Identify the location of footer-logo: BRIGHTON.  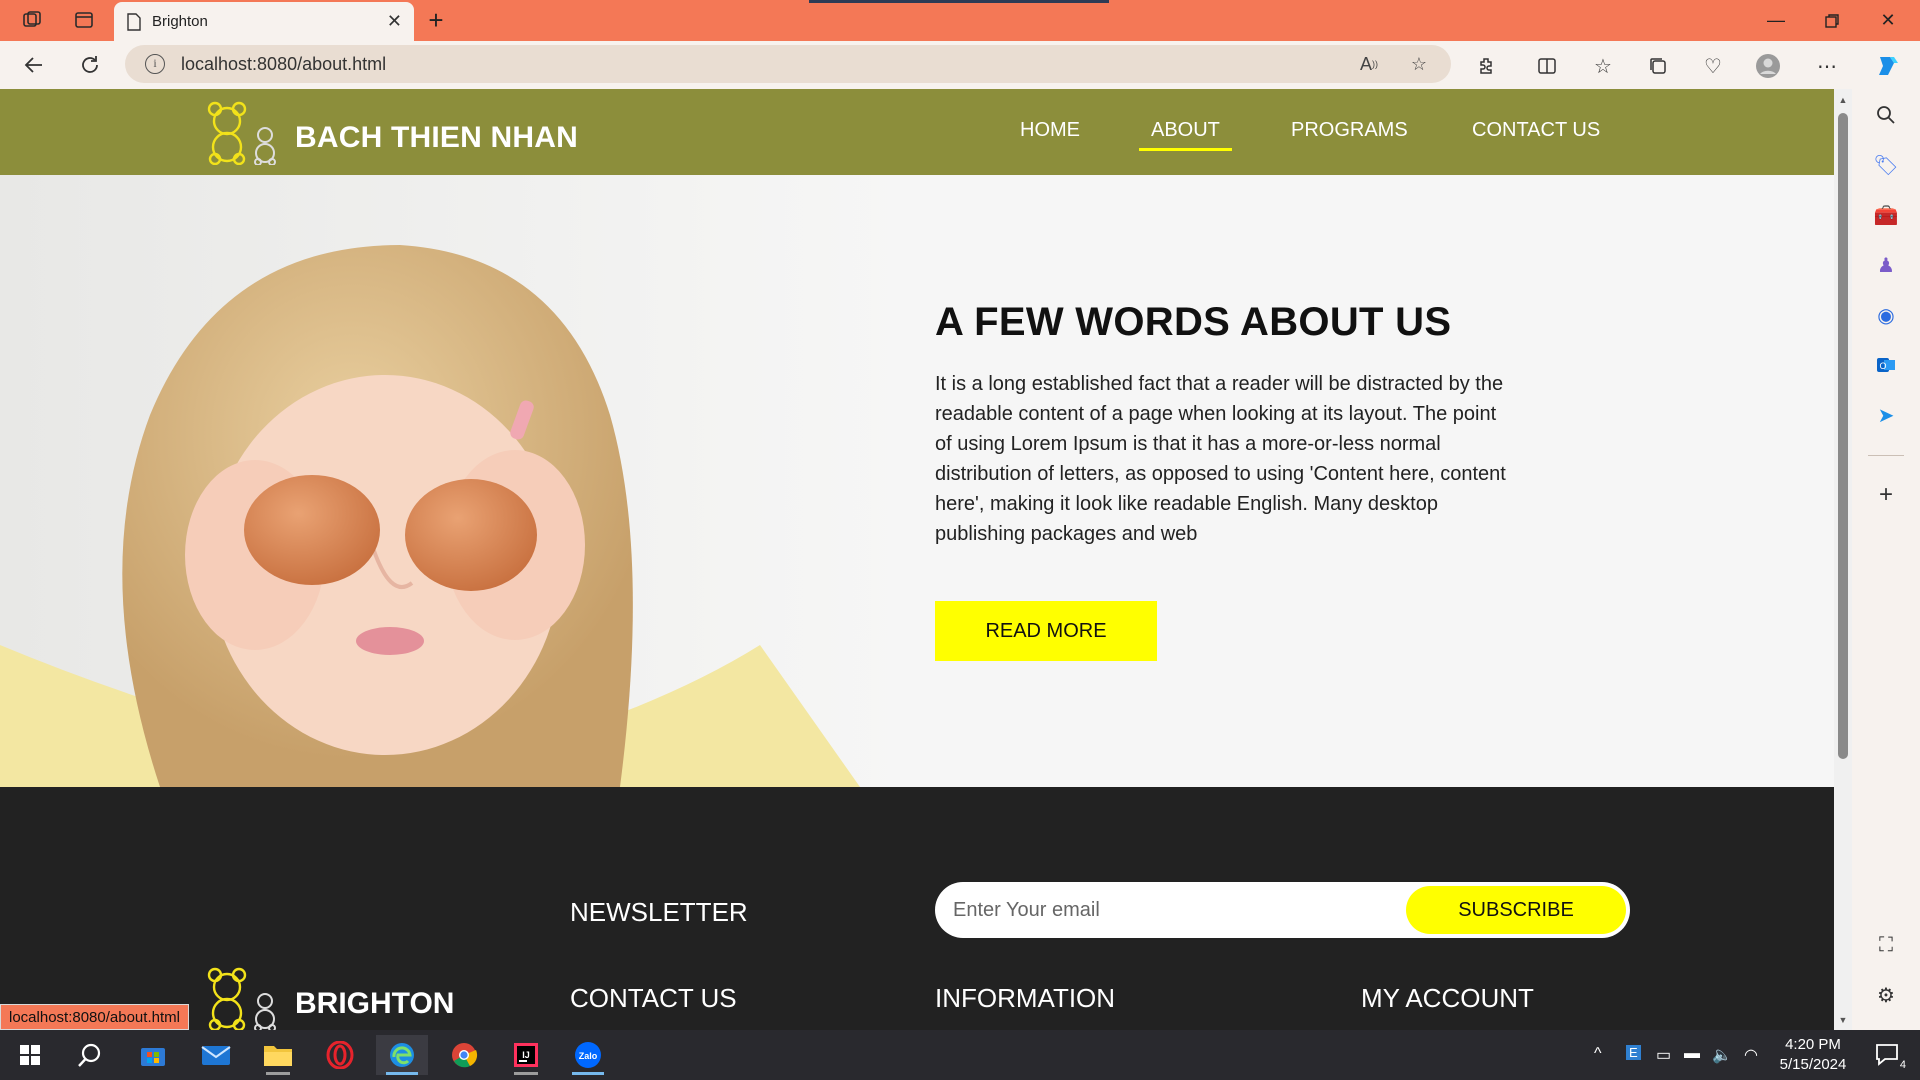
(328, 998).